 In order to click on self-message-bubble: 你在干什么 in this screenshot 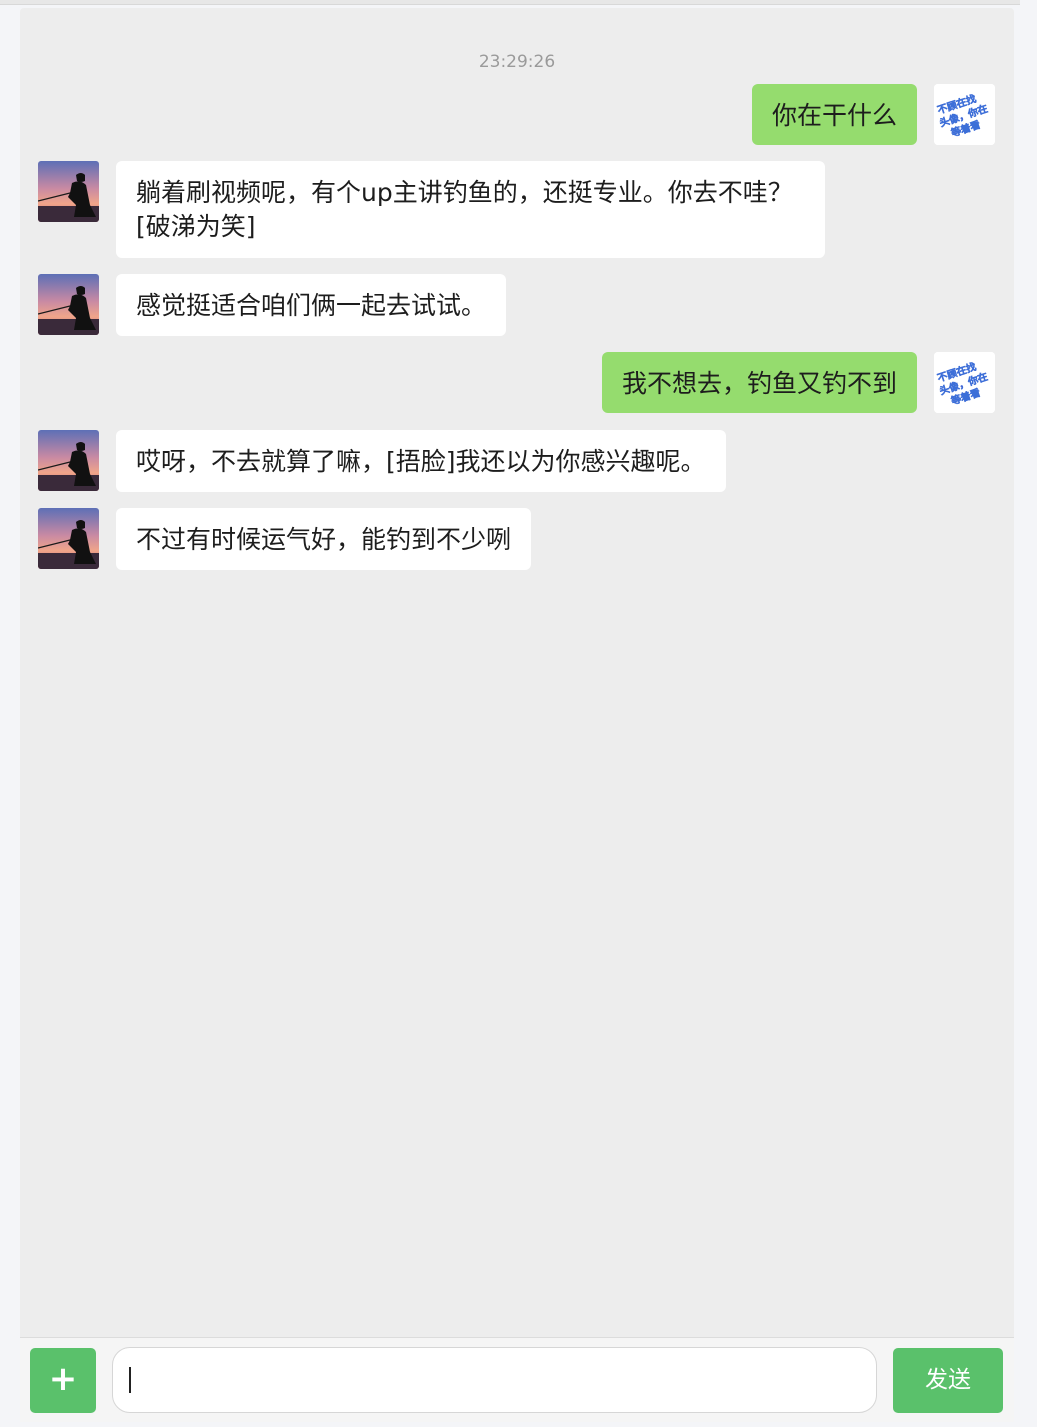, I will do `click(834, 114)`.